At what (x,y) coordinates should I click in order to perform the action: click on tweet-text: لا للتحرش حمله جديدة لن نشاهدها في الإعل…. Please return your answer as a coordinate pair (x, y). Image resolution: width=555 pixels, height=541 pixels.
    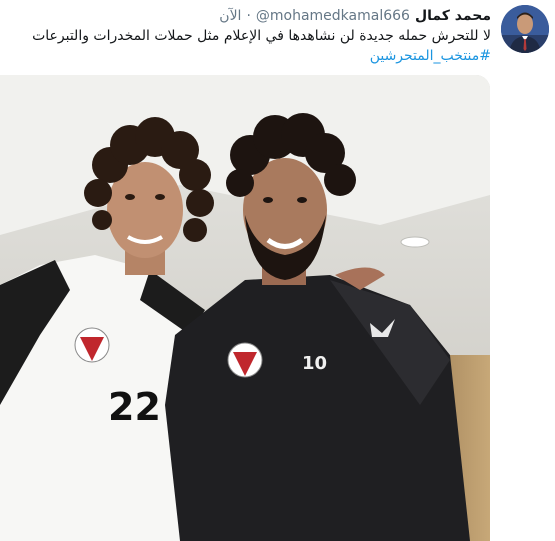
    Looking at the image, I should click on (256, 46).